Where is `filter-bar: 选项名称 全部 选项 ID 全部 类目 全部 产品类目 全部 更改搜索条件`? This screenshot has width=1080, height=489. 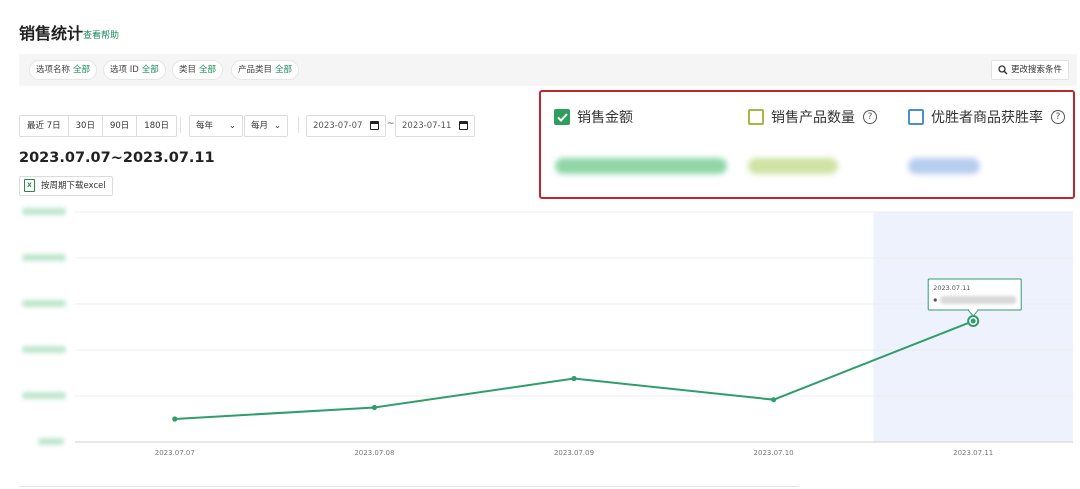 filter-bar: 选项名称 全部 选项 ID 全部 类目 全部 产品类目 全部 更改搜索条件 is located at coordinates (548, 70).